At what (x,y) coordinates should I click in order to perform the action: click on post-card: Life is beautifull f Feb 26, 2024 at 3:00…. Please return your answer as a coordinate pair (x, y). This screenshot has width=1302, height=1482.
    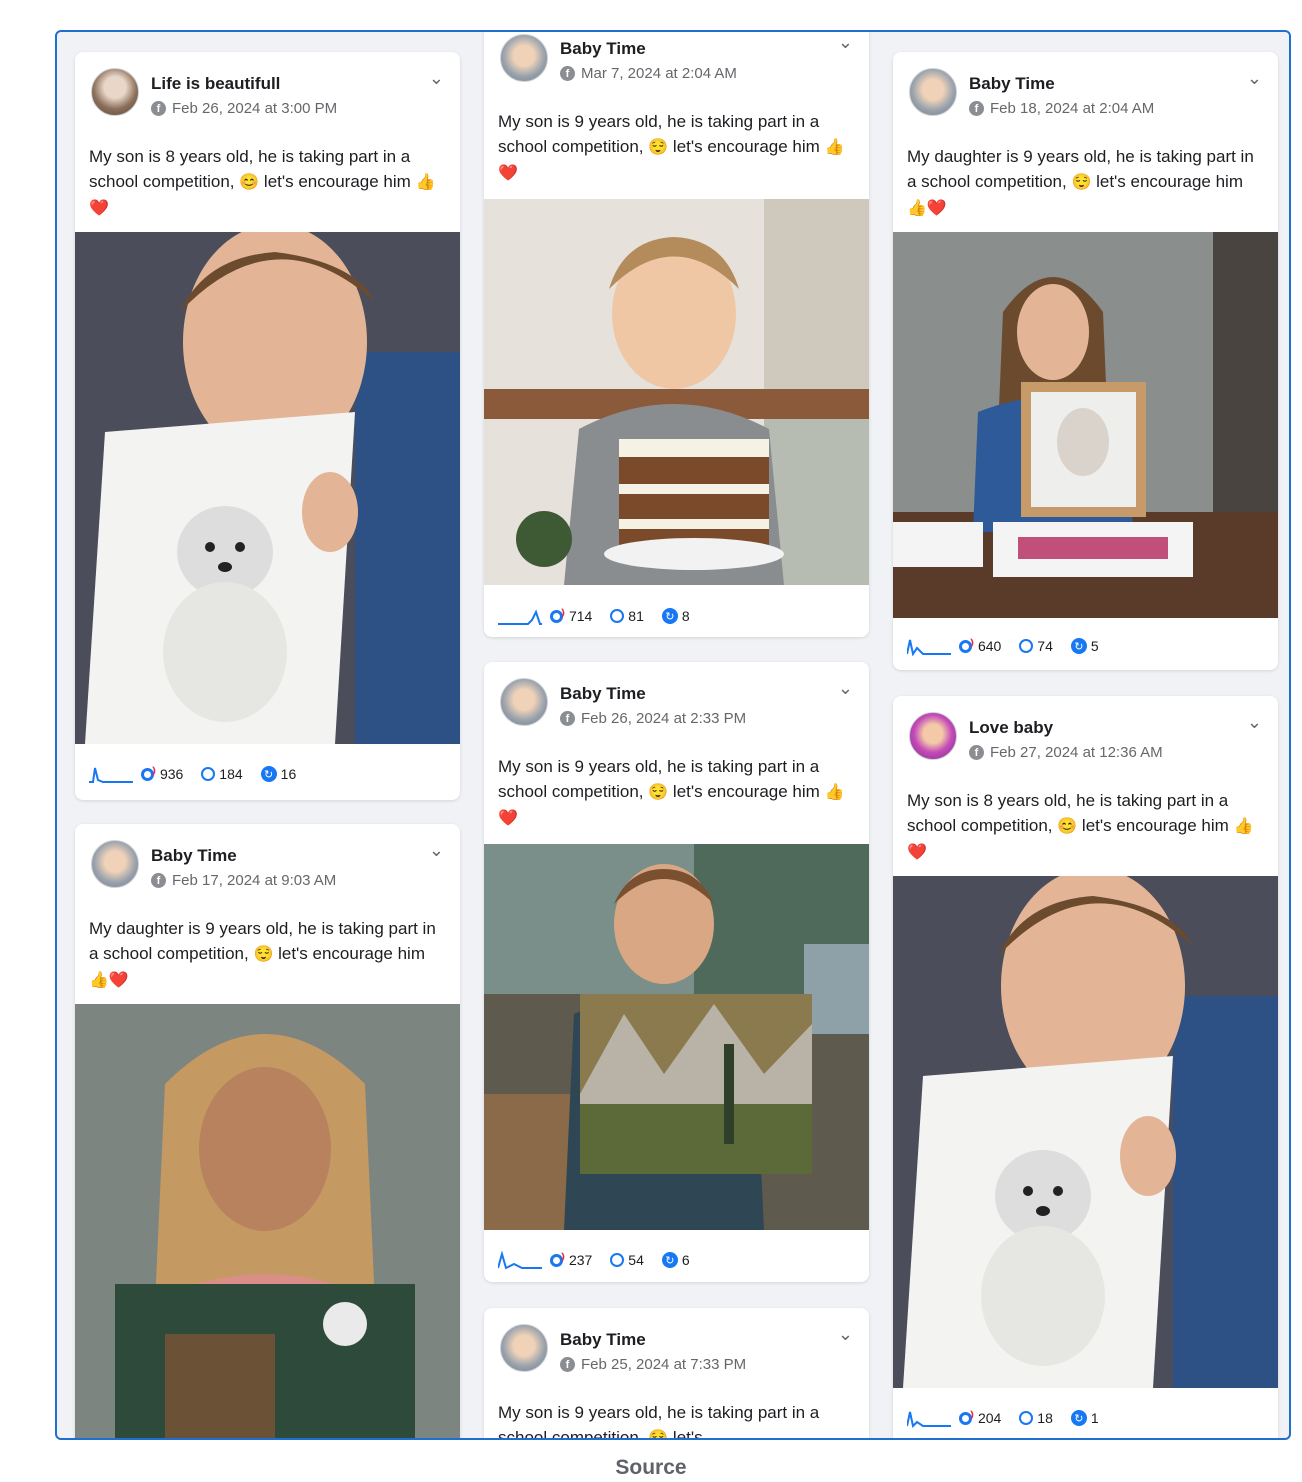
    Looking at the image, I should click on (267, 426).